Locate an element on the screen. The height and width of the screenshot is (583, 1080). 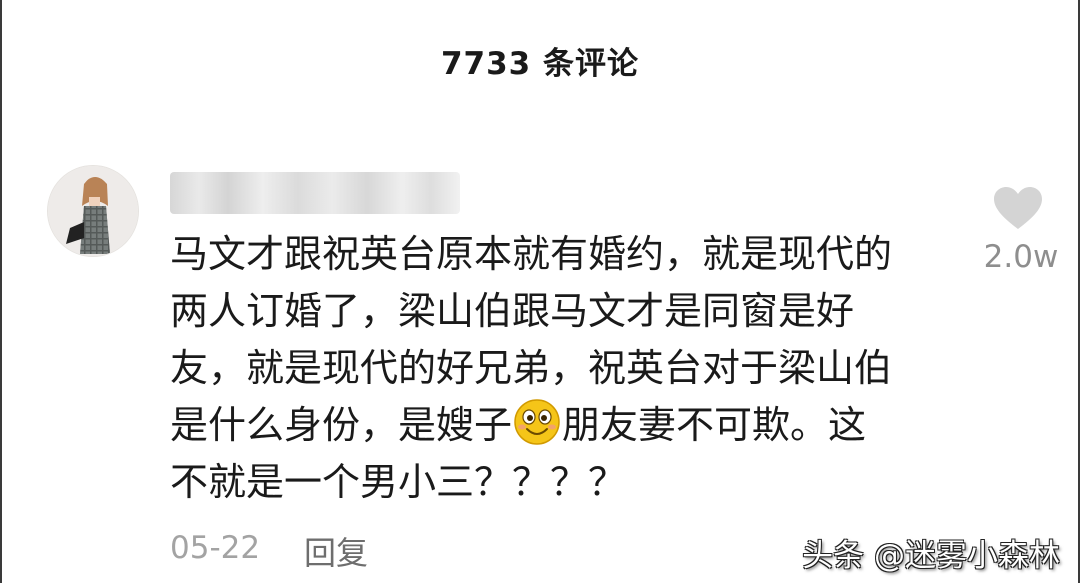
comment-line-part: 是什么身份，是嫂子 is located at coordinates (341, 425).